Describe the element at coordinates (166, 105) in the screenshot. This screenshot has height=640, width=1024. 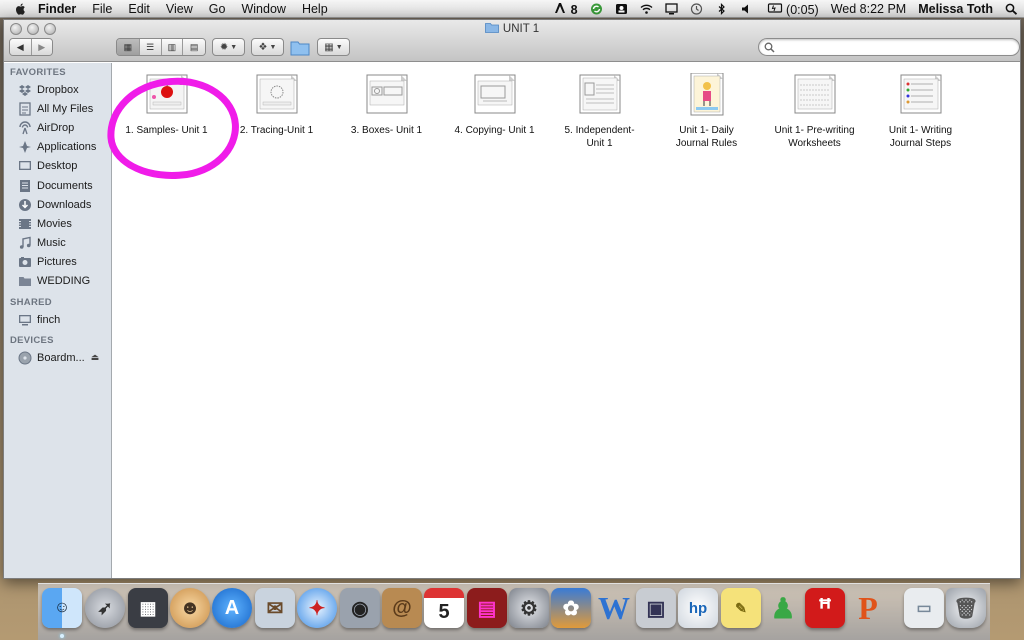
I see `file-item: 1. Samples- Unit 1` at that location.